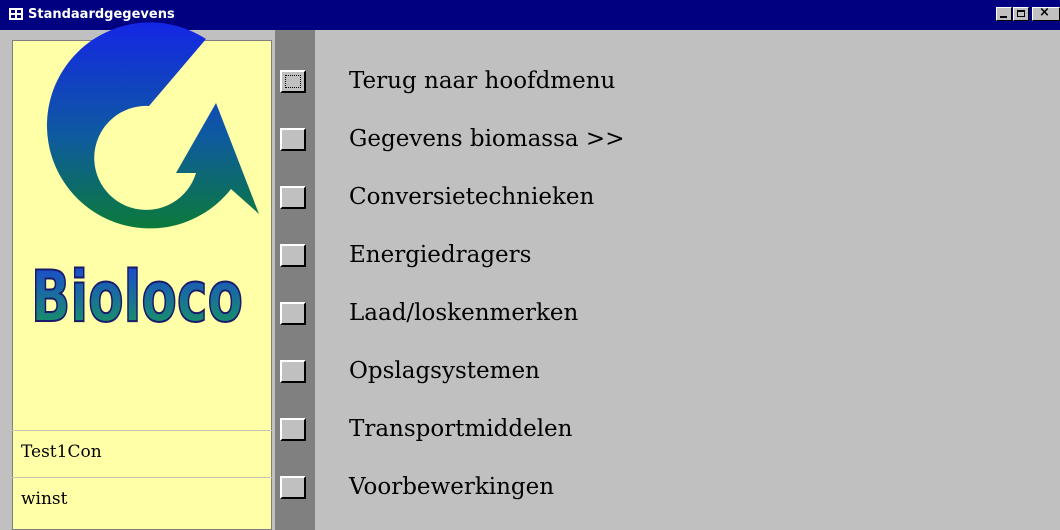 The width and height of the screenshot is (1060, 530). I want to click on menu-item-terug-naar-hoofdmenu: Terug naar hoofdmenu, so click(476, 89).